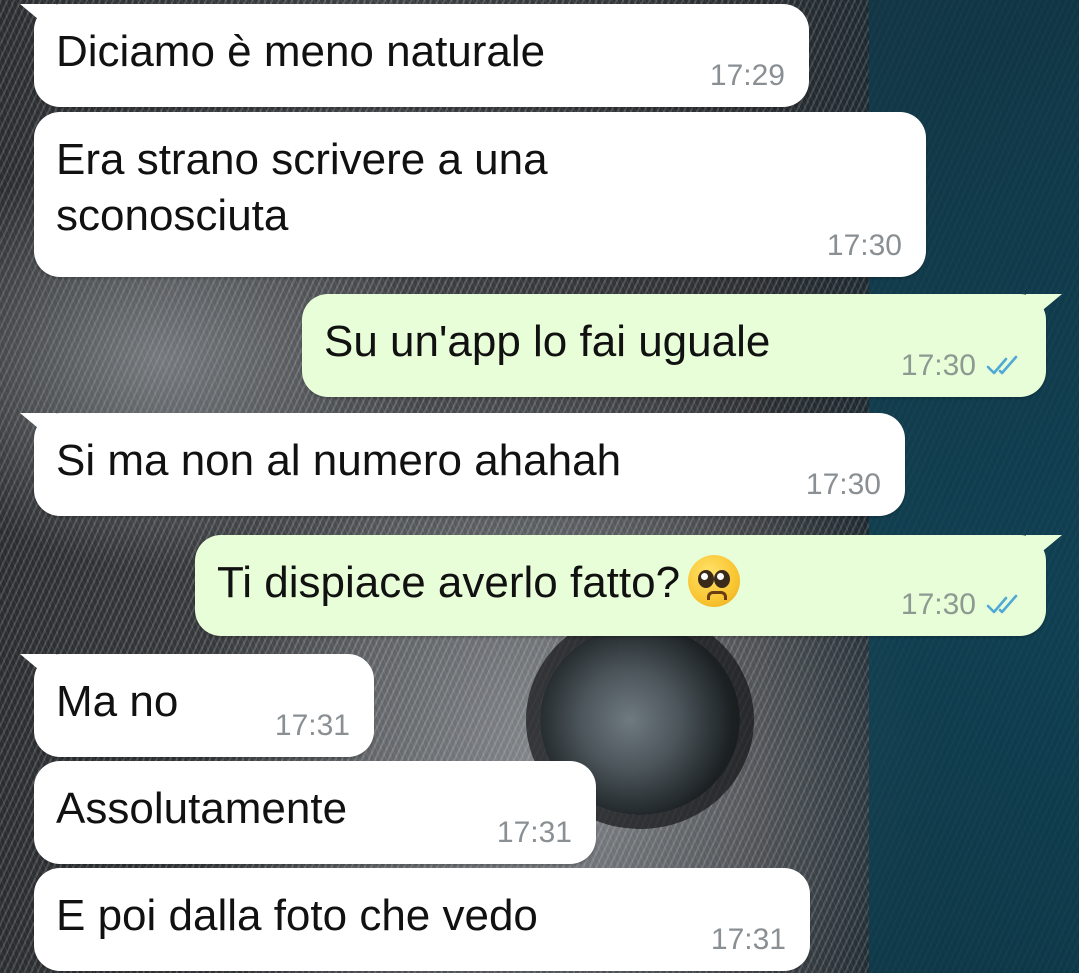  Describe the element at coordinates (682, 345) in the screenshot. I see `message-bubble-outgoing: Su un'app lo fai uguale 17:30` at that location.